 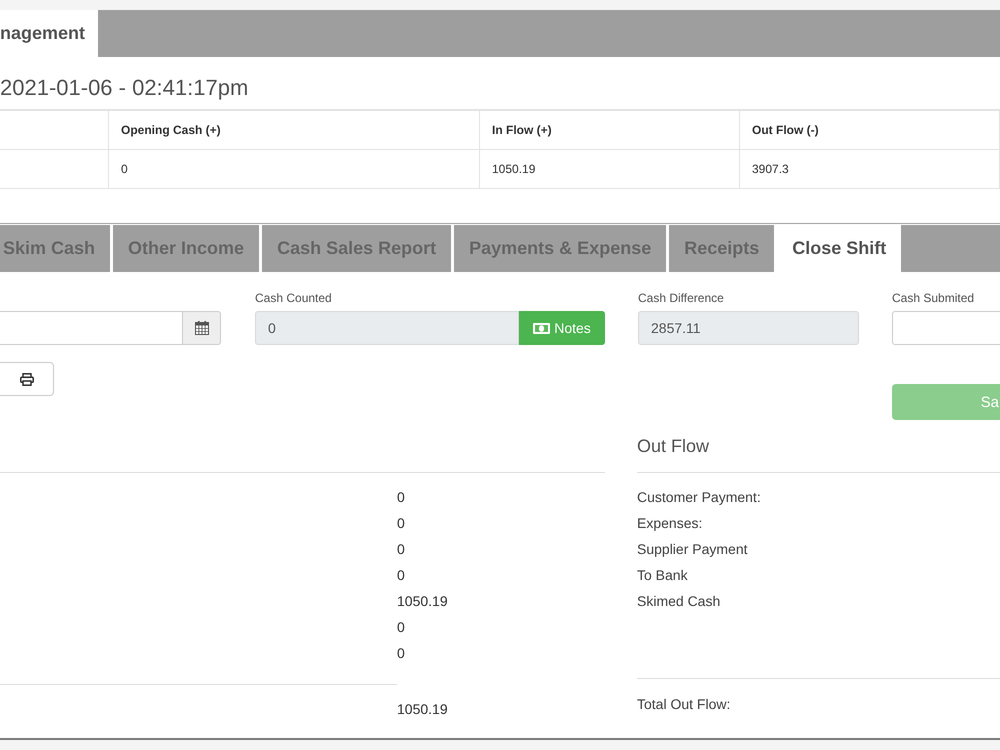 I want to click on total-value: 1050.19, so click(x=422, y=709).